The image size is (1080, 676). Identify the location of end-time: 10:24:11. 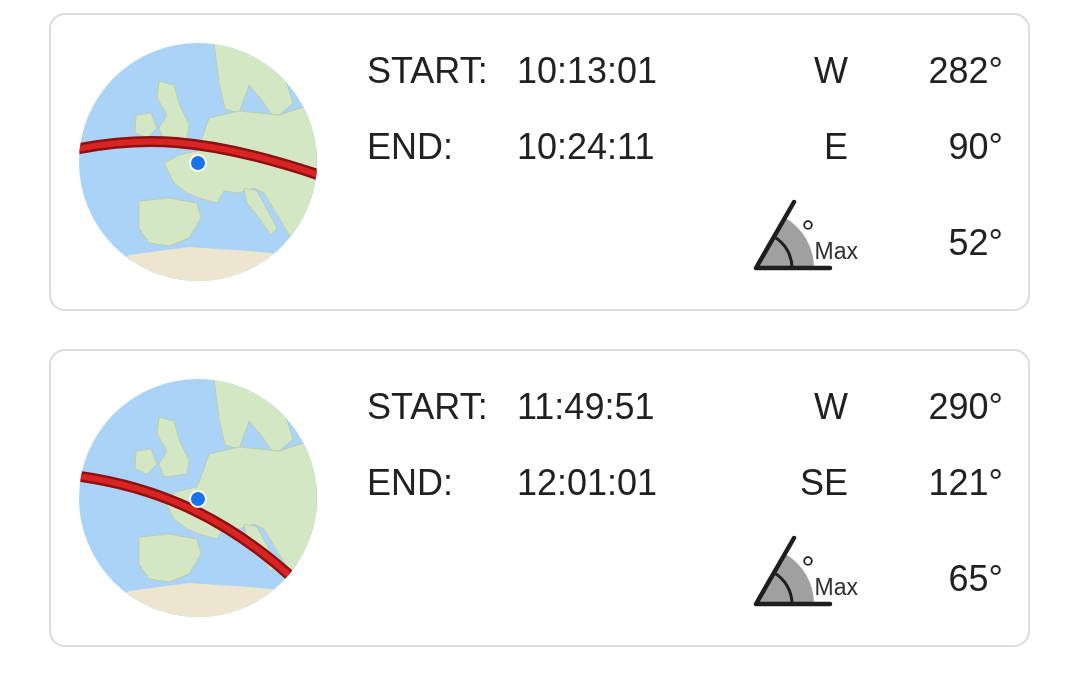
(586, 147).